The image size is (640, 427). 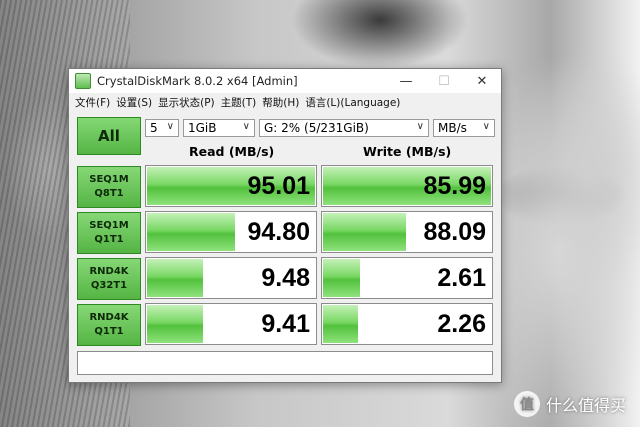 I want to click on test-param: Q32T1, so click(x=109, y=285).